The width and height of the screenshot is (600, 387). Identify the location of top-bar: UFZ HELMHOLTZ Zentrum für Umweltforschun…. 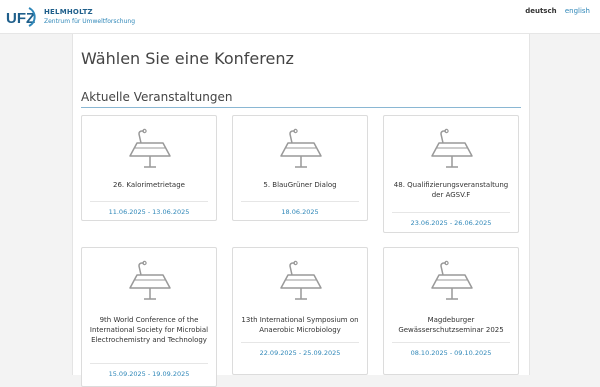
(300, 17).